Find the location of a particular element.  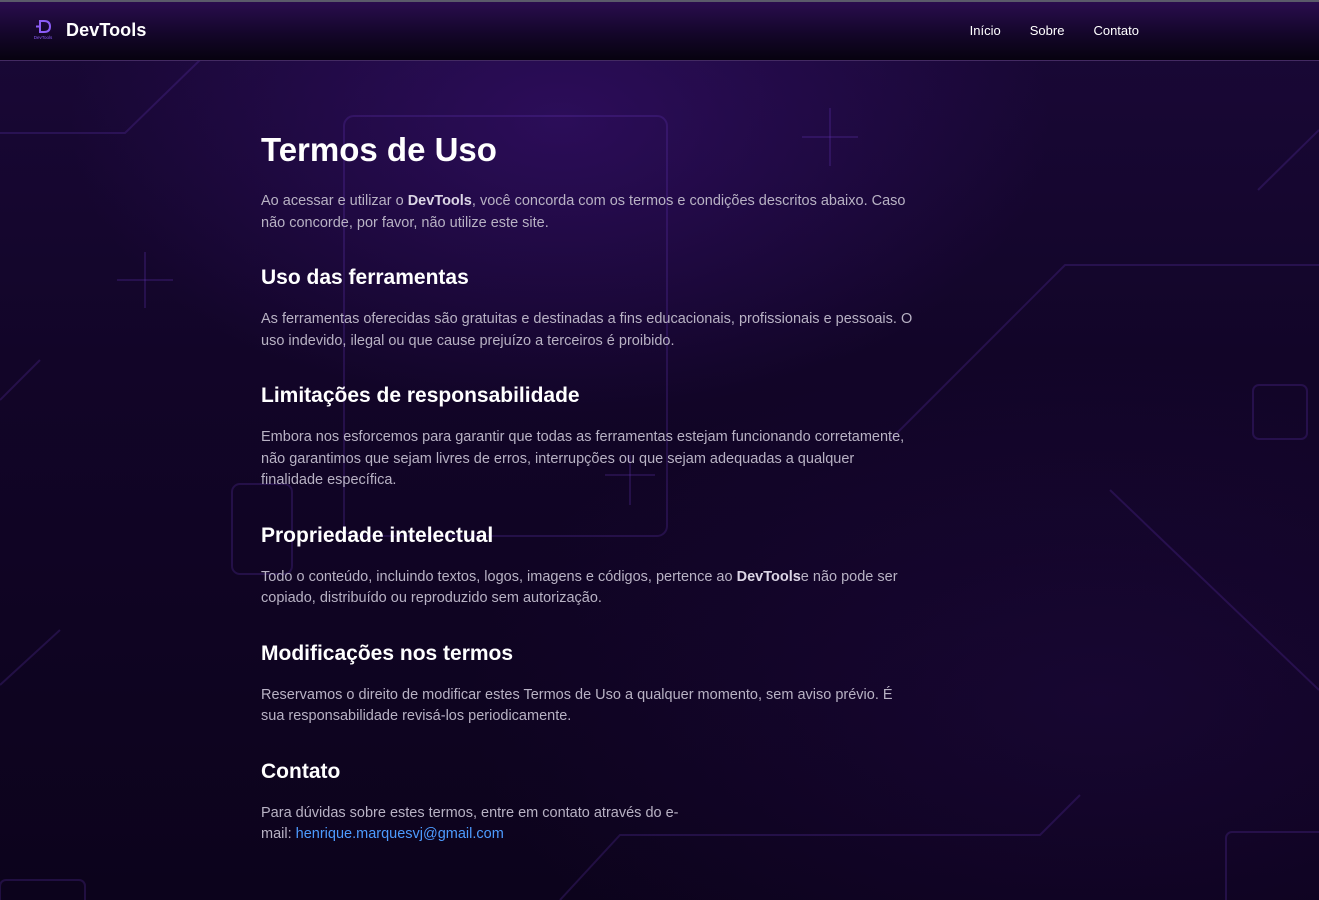

contact-email-link: henrique.marquesvj@gmail.com is located at coordinates (400, 834).